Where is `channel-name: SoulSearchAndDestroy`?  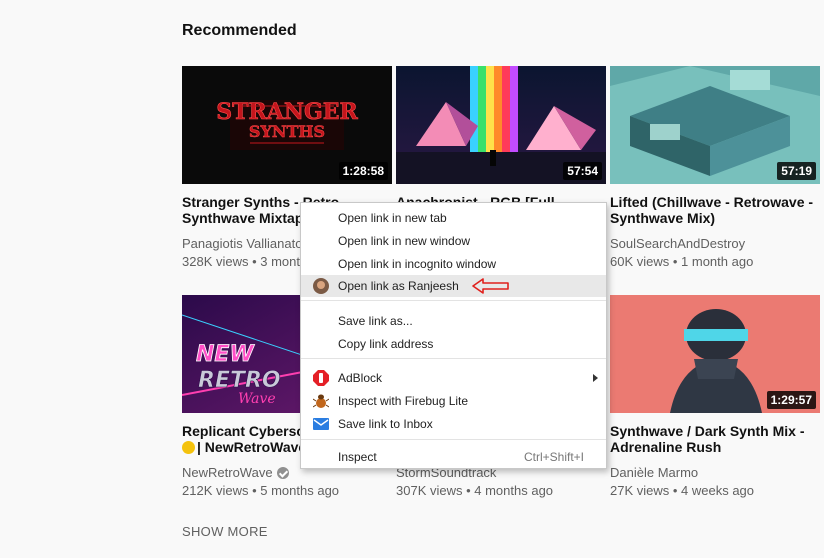 channel-name: SoulSearchAndDestroy is located at coordinates (677, 243).